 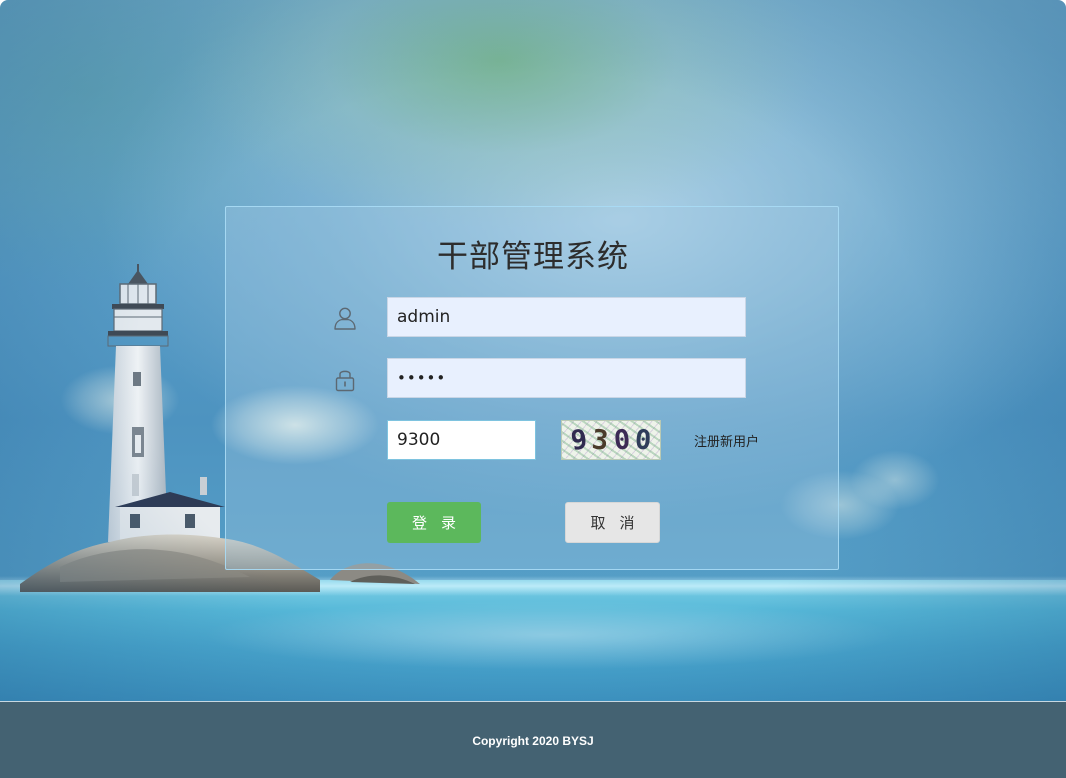 What do you see at coordinates (566, 317) in the screenshot?
I see `username-input` at bounding box center [566, 317].